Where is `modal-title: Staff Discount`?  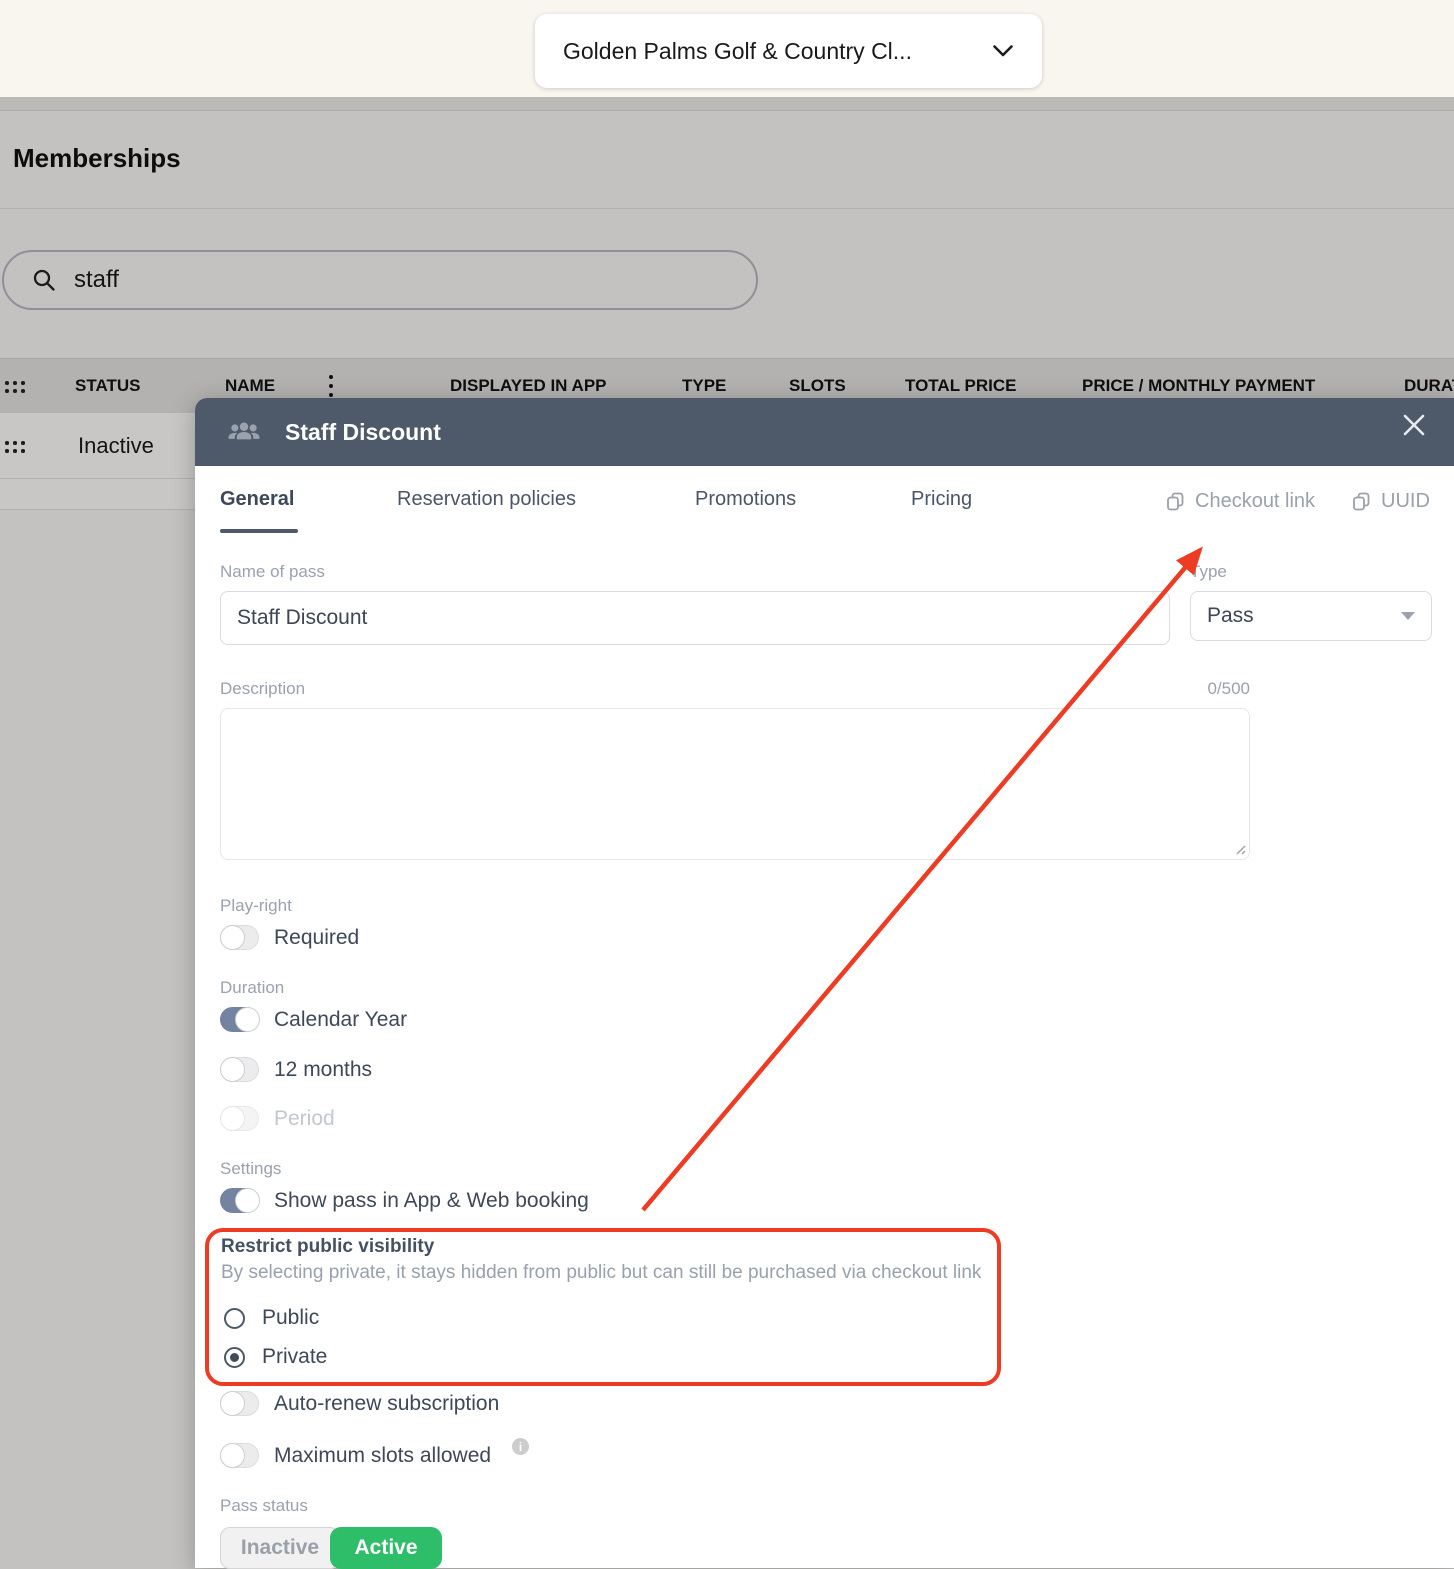
modal-title: Staff Discount is located at coordinates (363, 431).